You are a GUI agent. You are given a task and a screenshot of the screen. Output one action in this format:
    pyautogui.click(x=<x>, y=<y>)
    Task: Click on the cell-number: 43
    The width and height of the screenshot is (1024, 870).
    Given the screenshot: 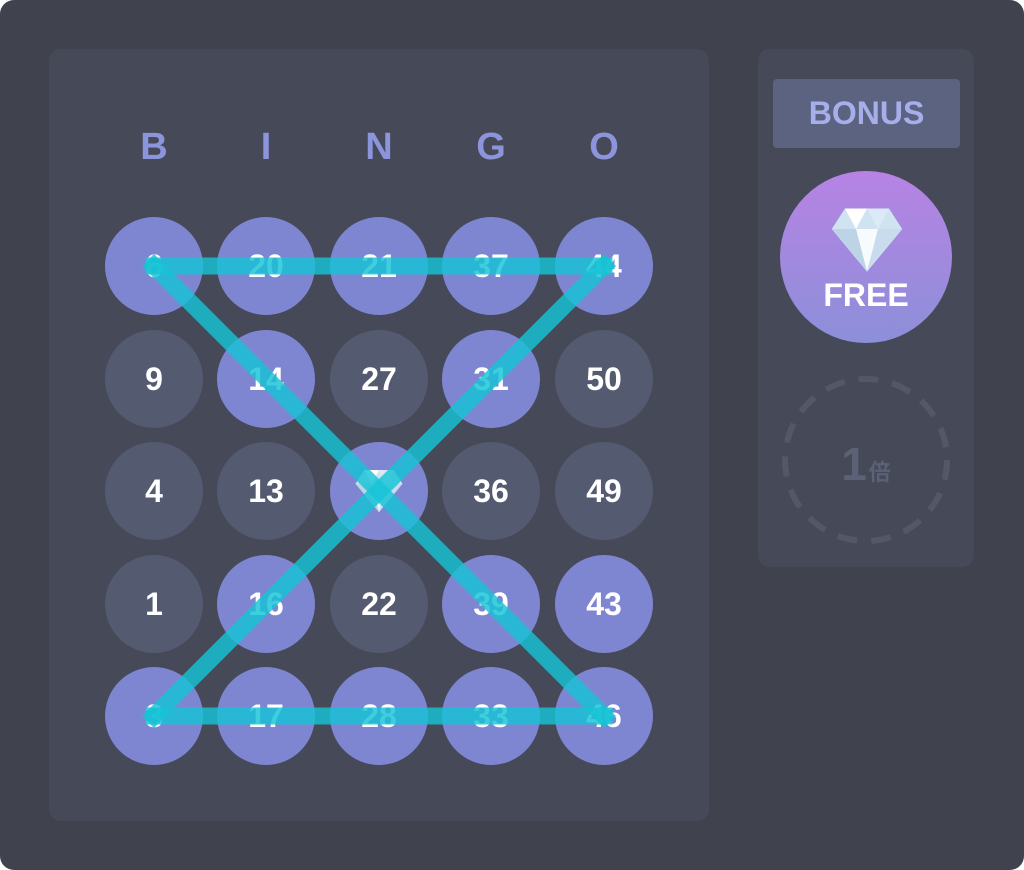 What is the action you would take?
    pyautogui.click(x=604, y=603)
    